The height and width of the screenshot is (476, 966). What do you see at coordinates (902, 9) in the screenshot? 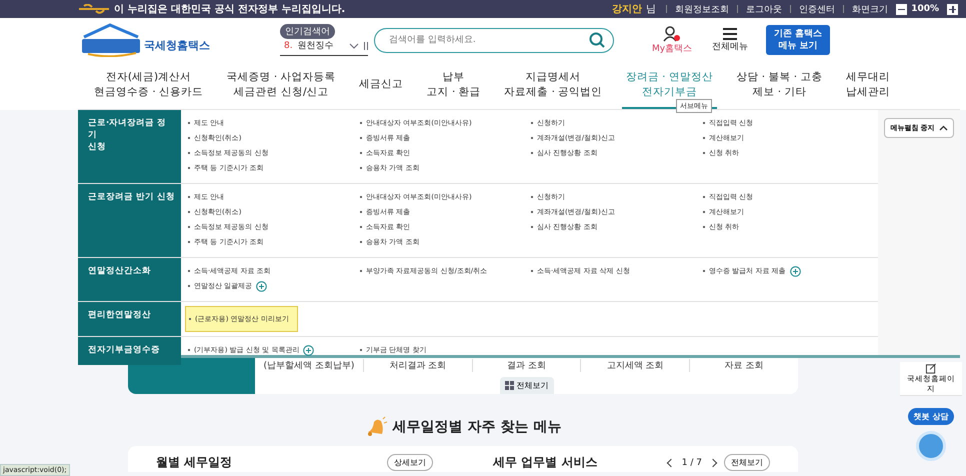
I see `zoom-out-button` at bounding box center [902, 9].